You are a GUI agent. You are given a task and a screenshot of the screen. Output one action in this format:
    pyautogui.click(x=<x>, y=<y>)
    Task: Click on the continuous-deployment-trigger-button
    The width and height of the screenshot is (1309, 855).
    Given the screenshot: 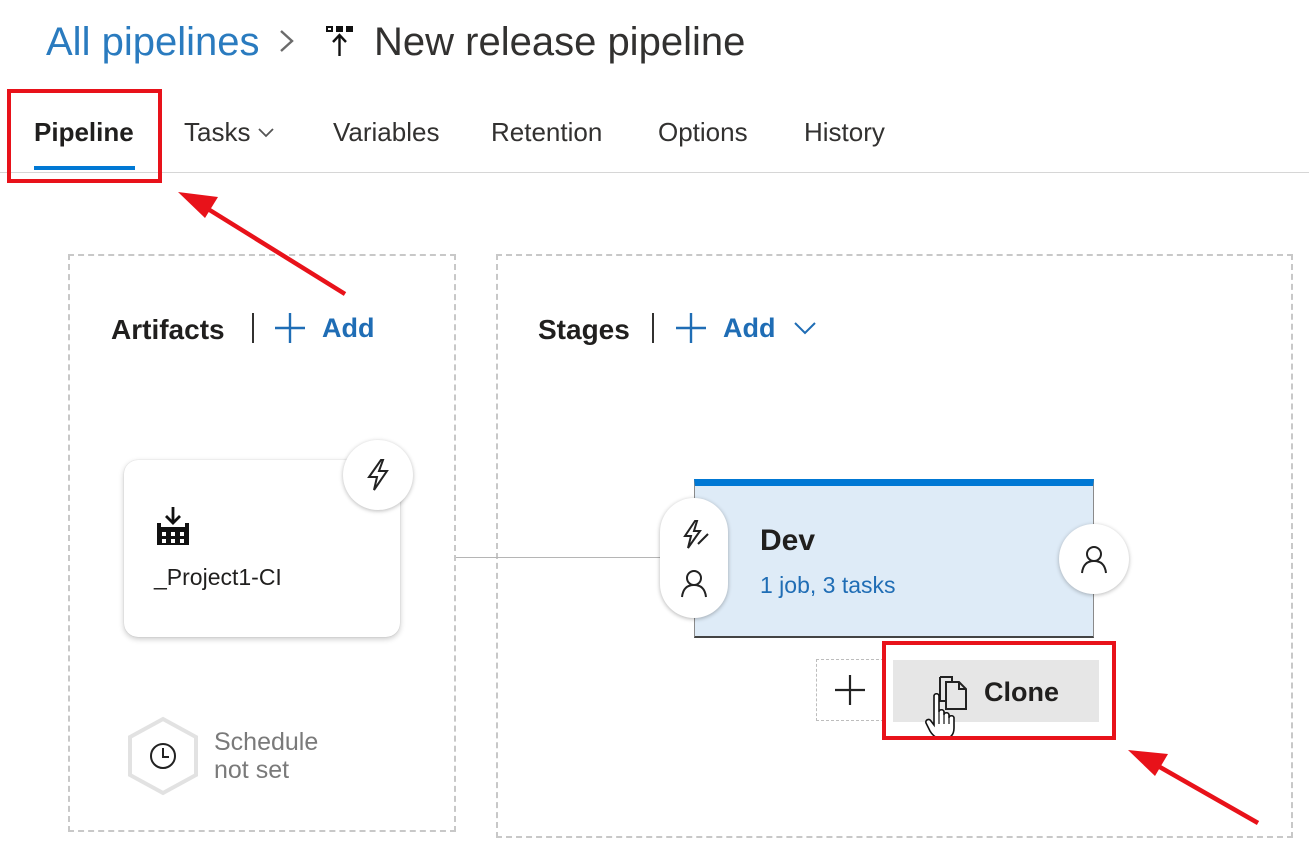 What is the action you would take?
    pyautogui.click(x=378, y=475)
    